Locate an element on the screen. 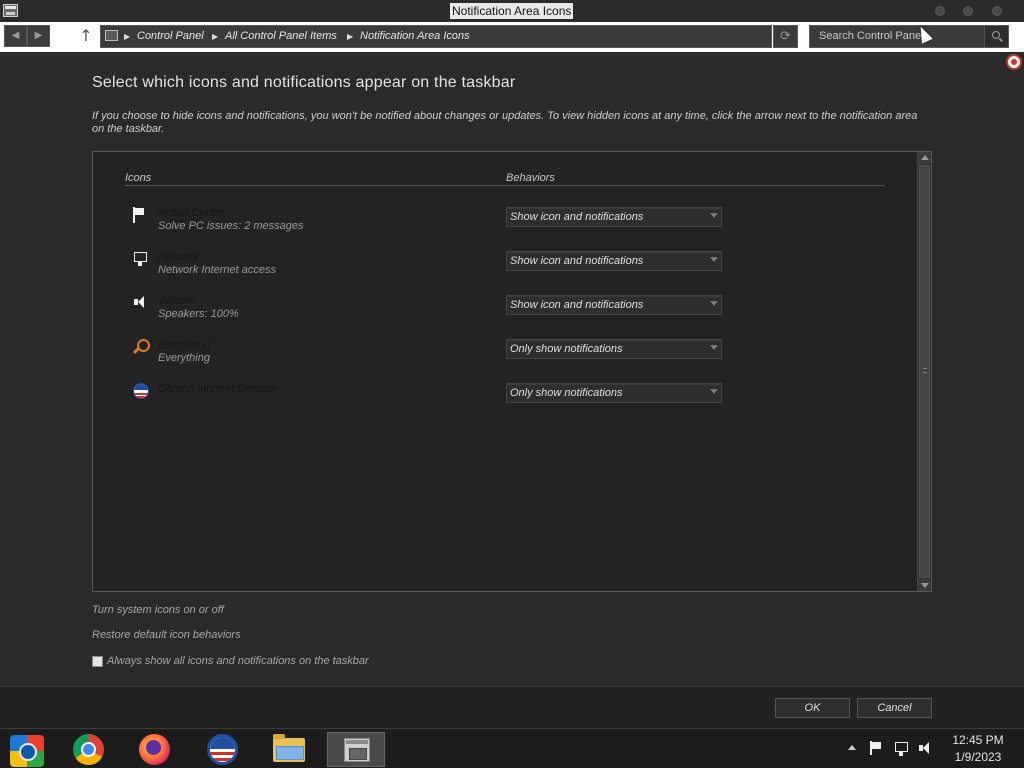  chrome-icon is located at coordinates (88, 749).